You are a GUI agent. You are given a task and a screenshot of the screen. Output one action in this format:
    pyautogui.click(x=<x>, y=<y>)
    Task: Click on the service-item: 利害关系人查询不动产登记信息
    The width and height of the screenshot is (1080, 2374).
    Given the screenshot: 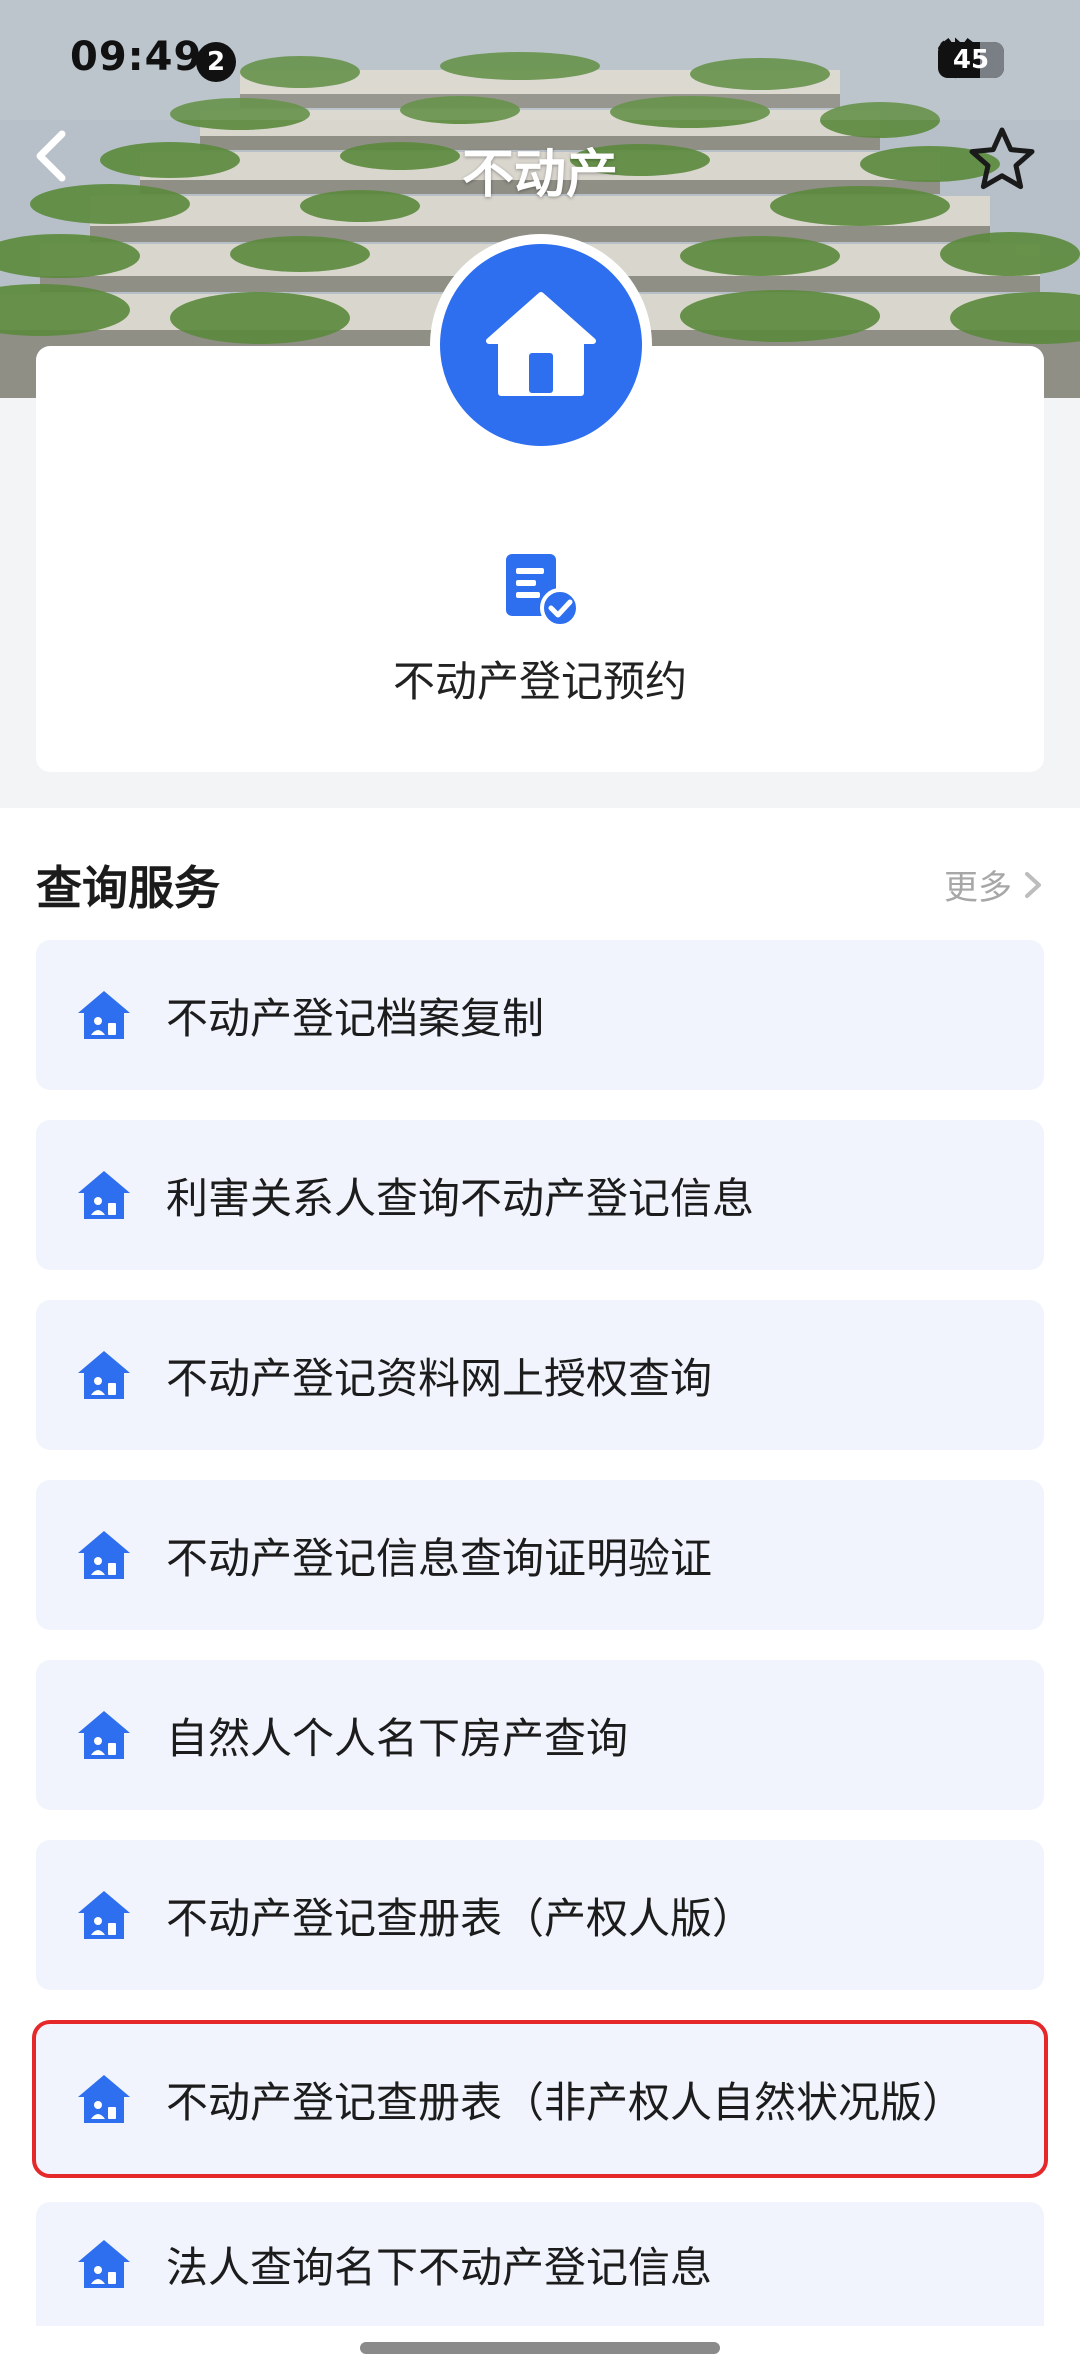 What is the action you would take?
    pyautogui.click(x=540, y=1195)
    